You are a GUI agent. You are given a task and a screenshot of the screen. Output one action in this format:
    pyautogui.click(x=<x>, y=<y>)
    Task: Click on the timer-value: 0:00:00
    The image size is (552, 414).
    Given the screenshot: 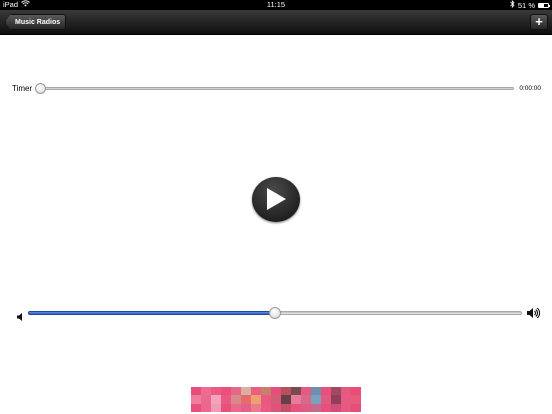 What is the action you would take?
    pyautogui.click(x=530, y=88)
    